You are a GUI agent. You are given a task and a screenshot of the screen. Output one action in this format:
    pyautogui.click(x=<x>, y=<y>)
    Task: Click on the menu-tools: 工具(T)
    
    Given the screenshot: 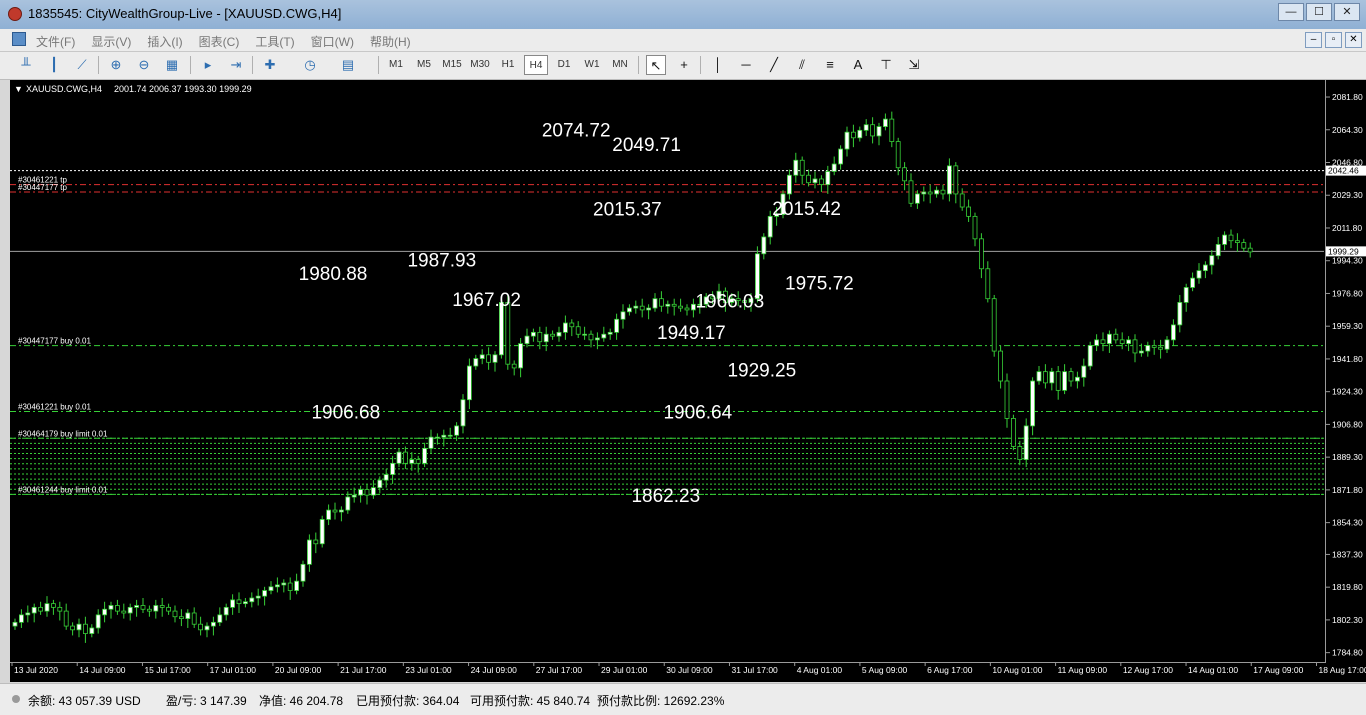 What is the action you would take?
    pyautogui.click(x=274, y=41)
    